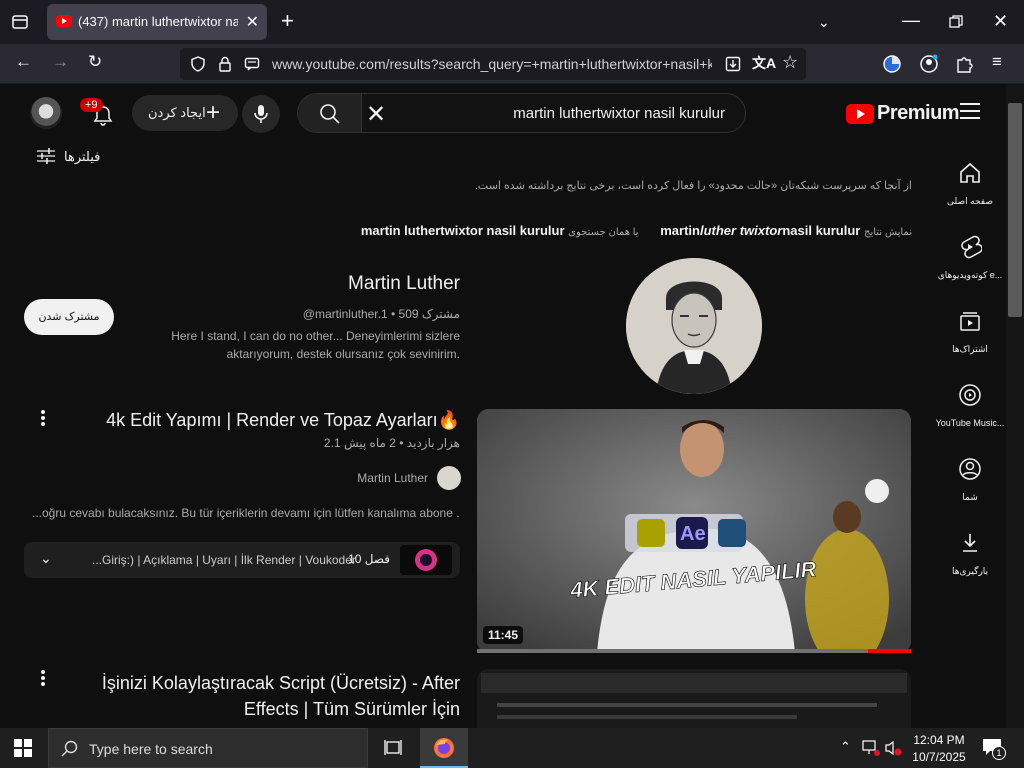  Describe the element at coordinates (970, 554) in the screenshot. I see `sidebar-item-downloads: بارگیری‌ها` at that location.